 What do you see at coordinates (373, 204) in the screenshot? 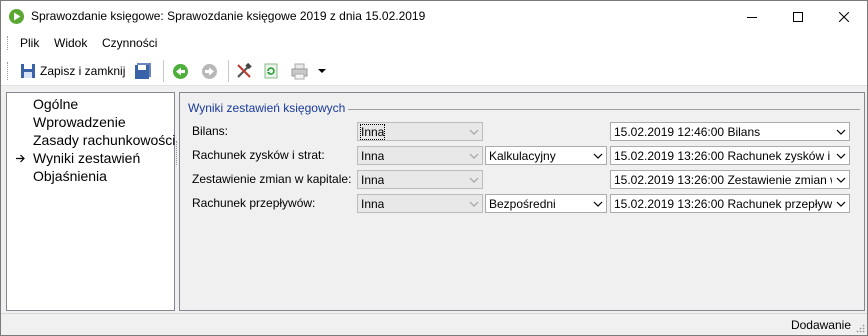
I see `rp-type-value: Inna` at bounding box center [373, 204].